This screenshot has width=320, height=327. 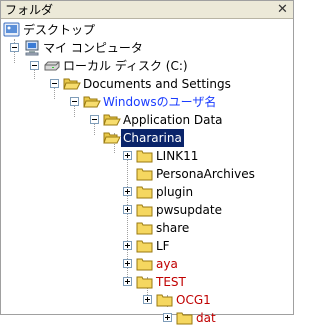 What do you see at coordinates (193, 300) in the screenshot?
I see `tree-label-ocg1: OCG1` at bounding box center [193, 300].